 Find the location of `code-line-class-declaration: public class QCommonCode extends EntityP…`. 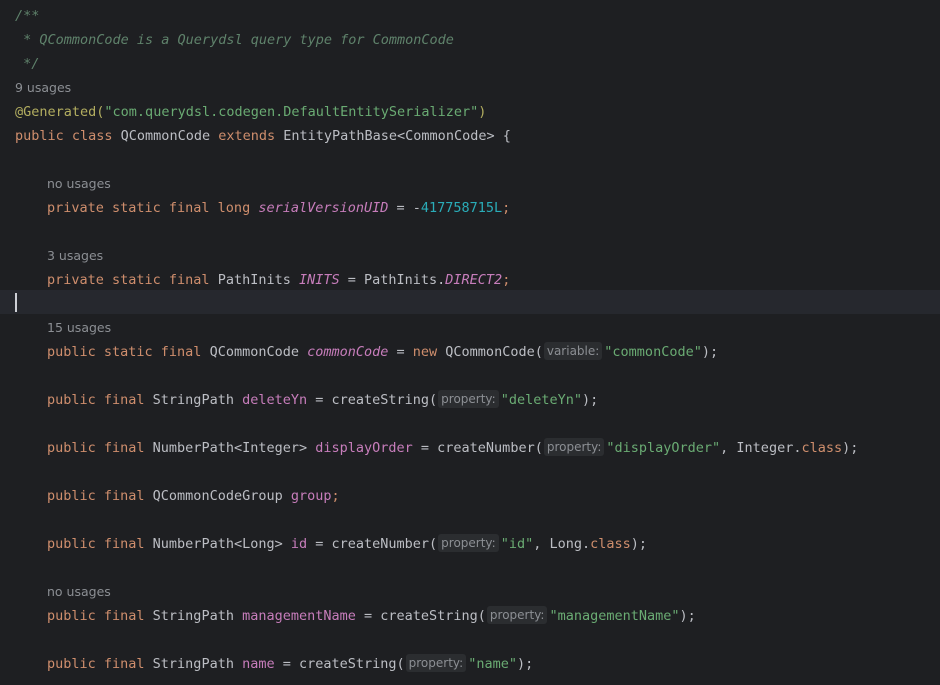

code-line-class-declaration: public class QCommonCode extends EntityP… is located at coordinates (263, 136).